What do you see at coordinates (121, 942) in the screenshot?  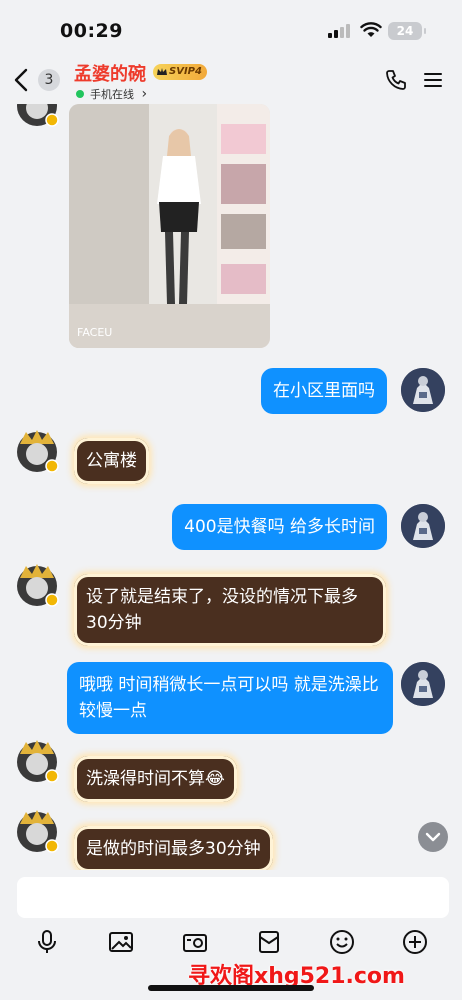 I see `image-icon` at bounding box center [121, 942].